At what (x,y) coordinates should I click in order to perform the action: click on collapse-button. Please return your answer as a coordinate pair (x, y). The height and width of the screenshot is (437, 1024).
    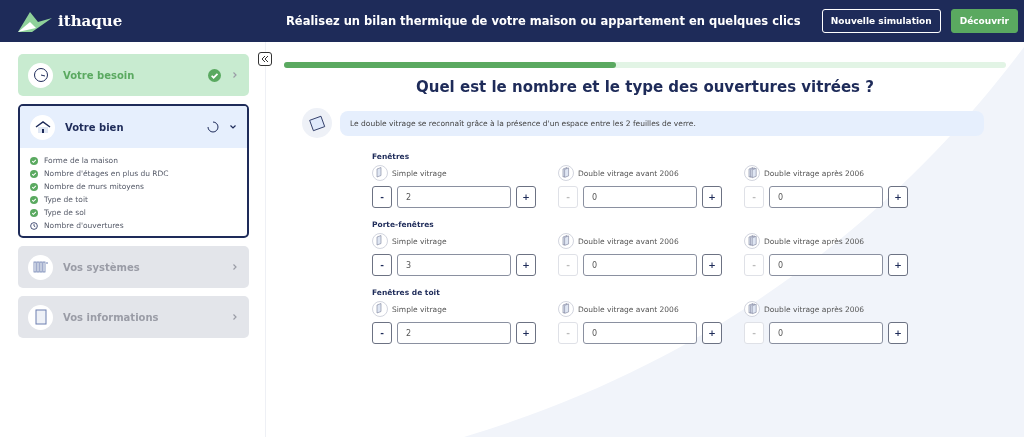
    Looking at the image, I should click on (265, 59).